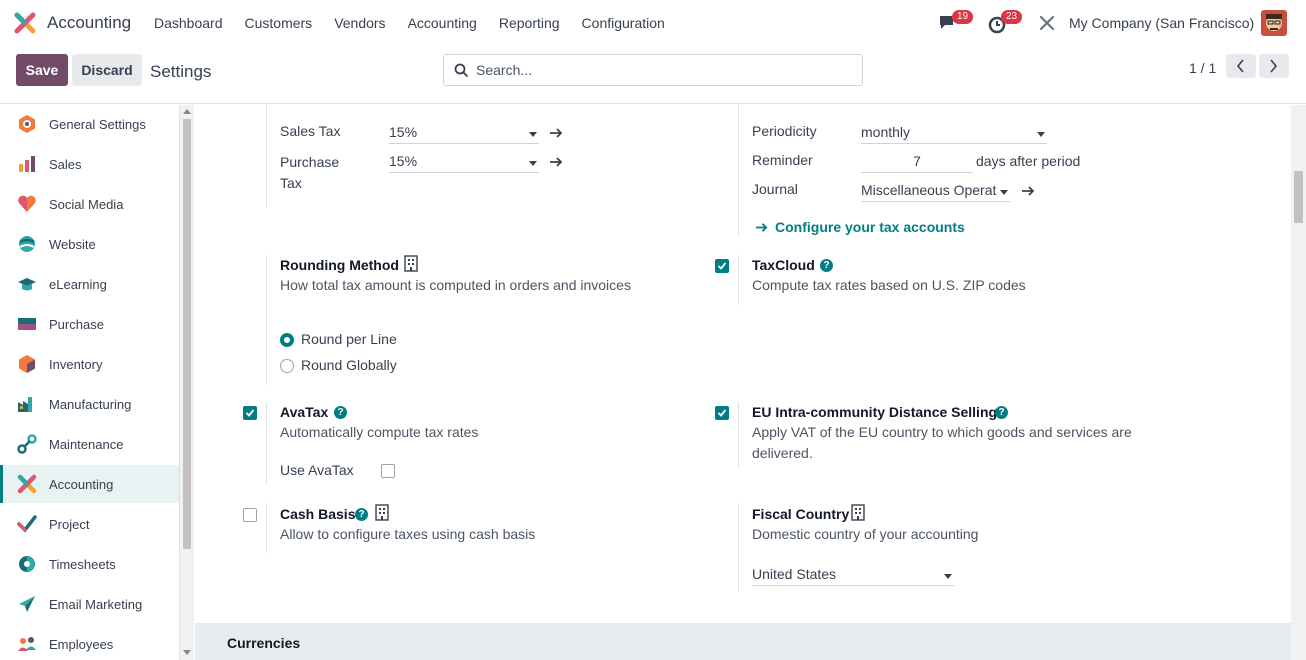 The width and height of the screenshot is (1306, 660). Describe the element at coordinates (89, 244) in the screenshot. I see `sidebar-item-website: Website` at that location.